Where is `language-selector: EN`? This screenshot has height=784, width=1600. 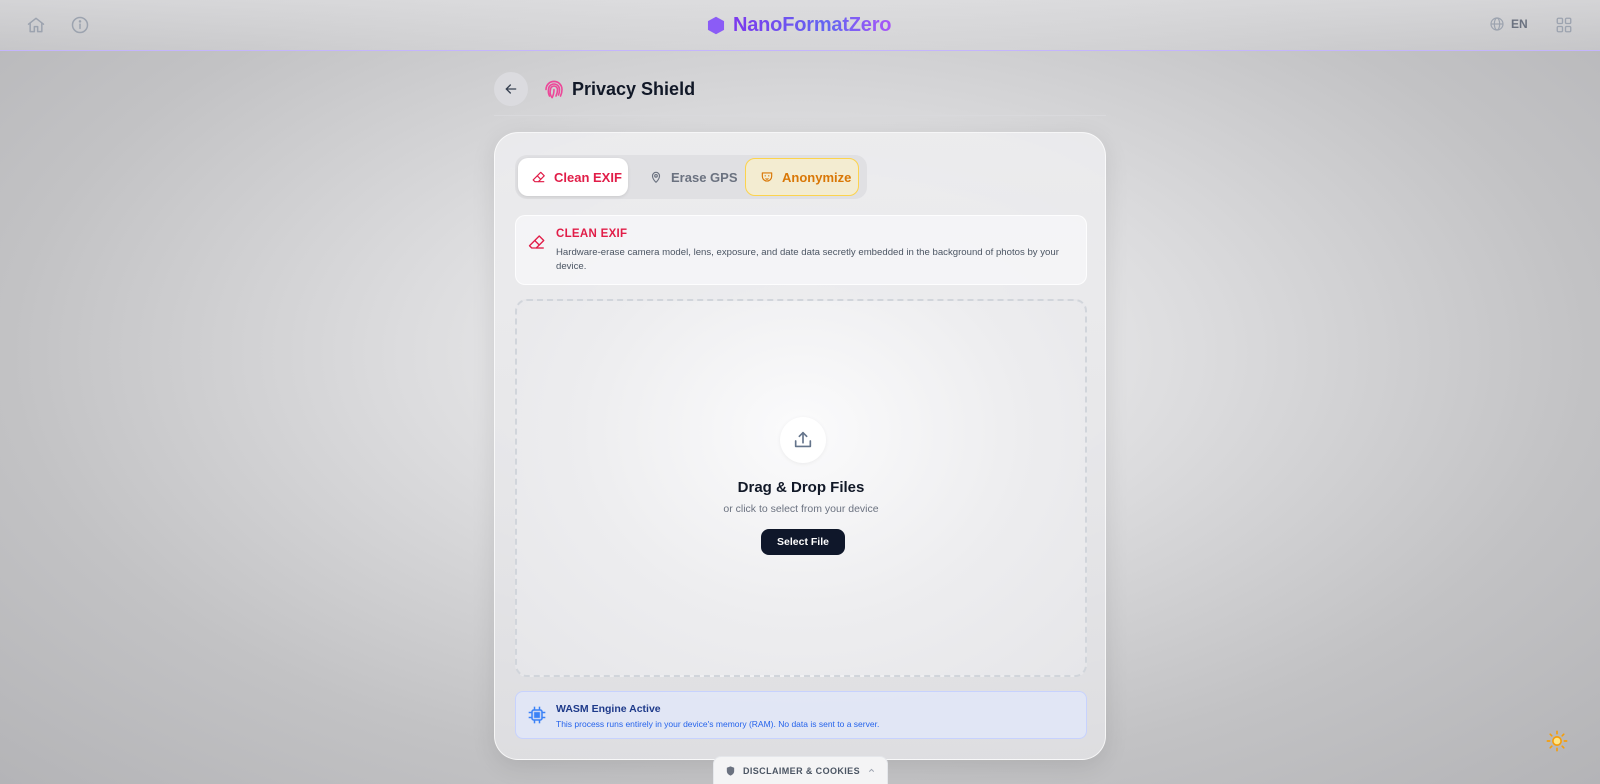
language-selector: EN is located at coordinates (1508, 24).